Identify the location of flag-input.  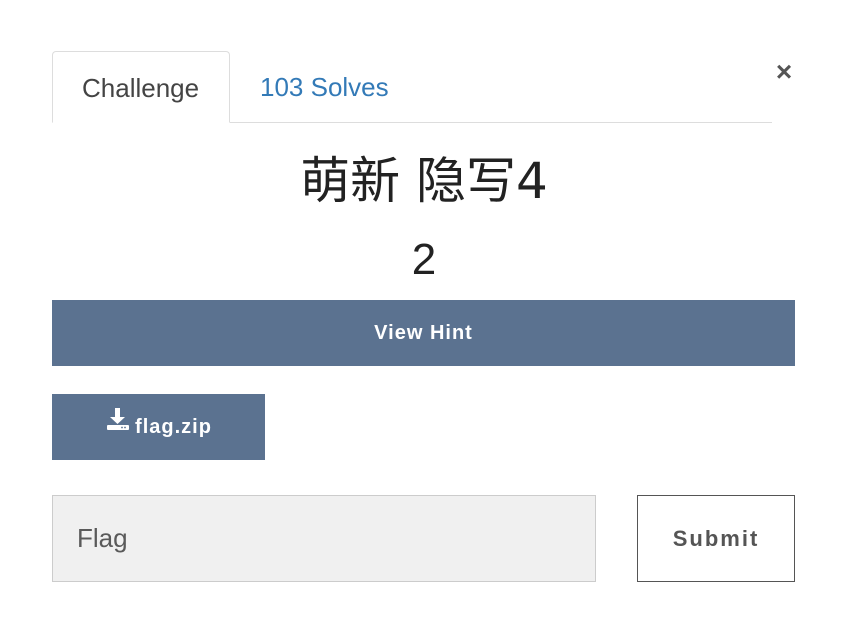
(324, 538).